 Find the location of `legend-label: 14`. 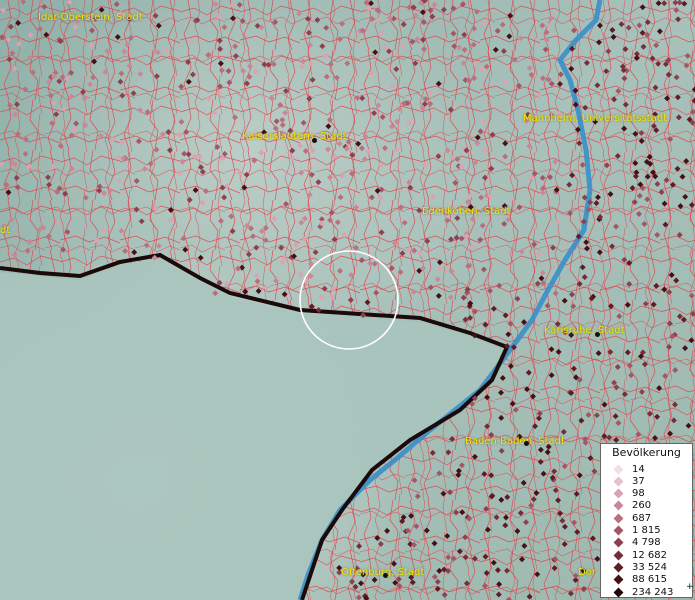

legend-label: 14 is located at coordinates (638, 469).